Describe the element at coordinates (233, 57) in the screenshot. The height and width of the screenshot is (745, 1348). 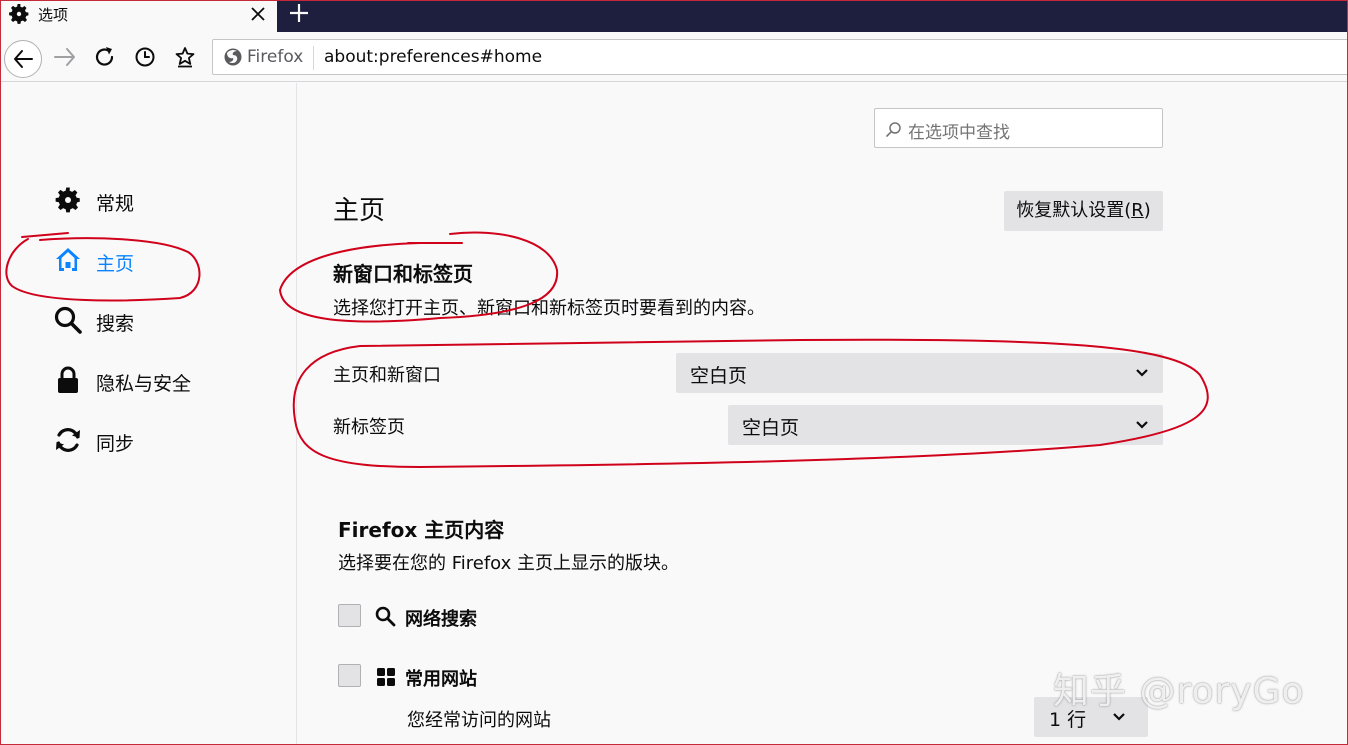
I see `firefox-icon` at that location.